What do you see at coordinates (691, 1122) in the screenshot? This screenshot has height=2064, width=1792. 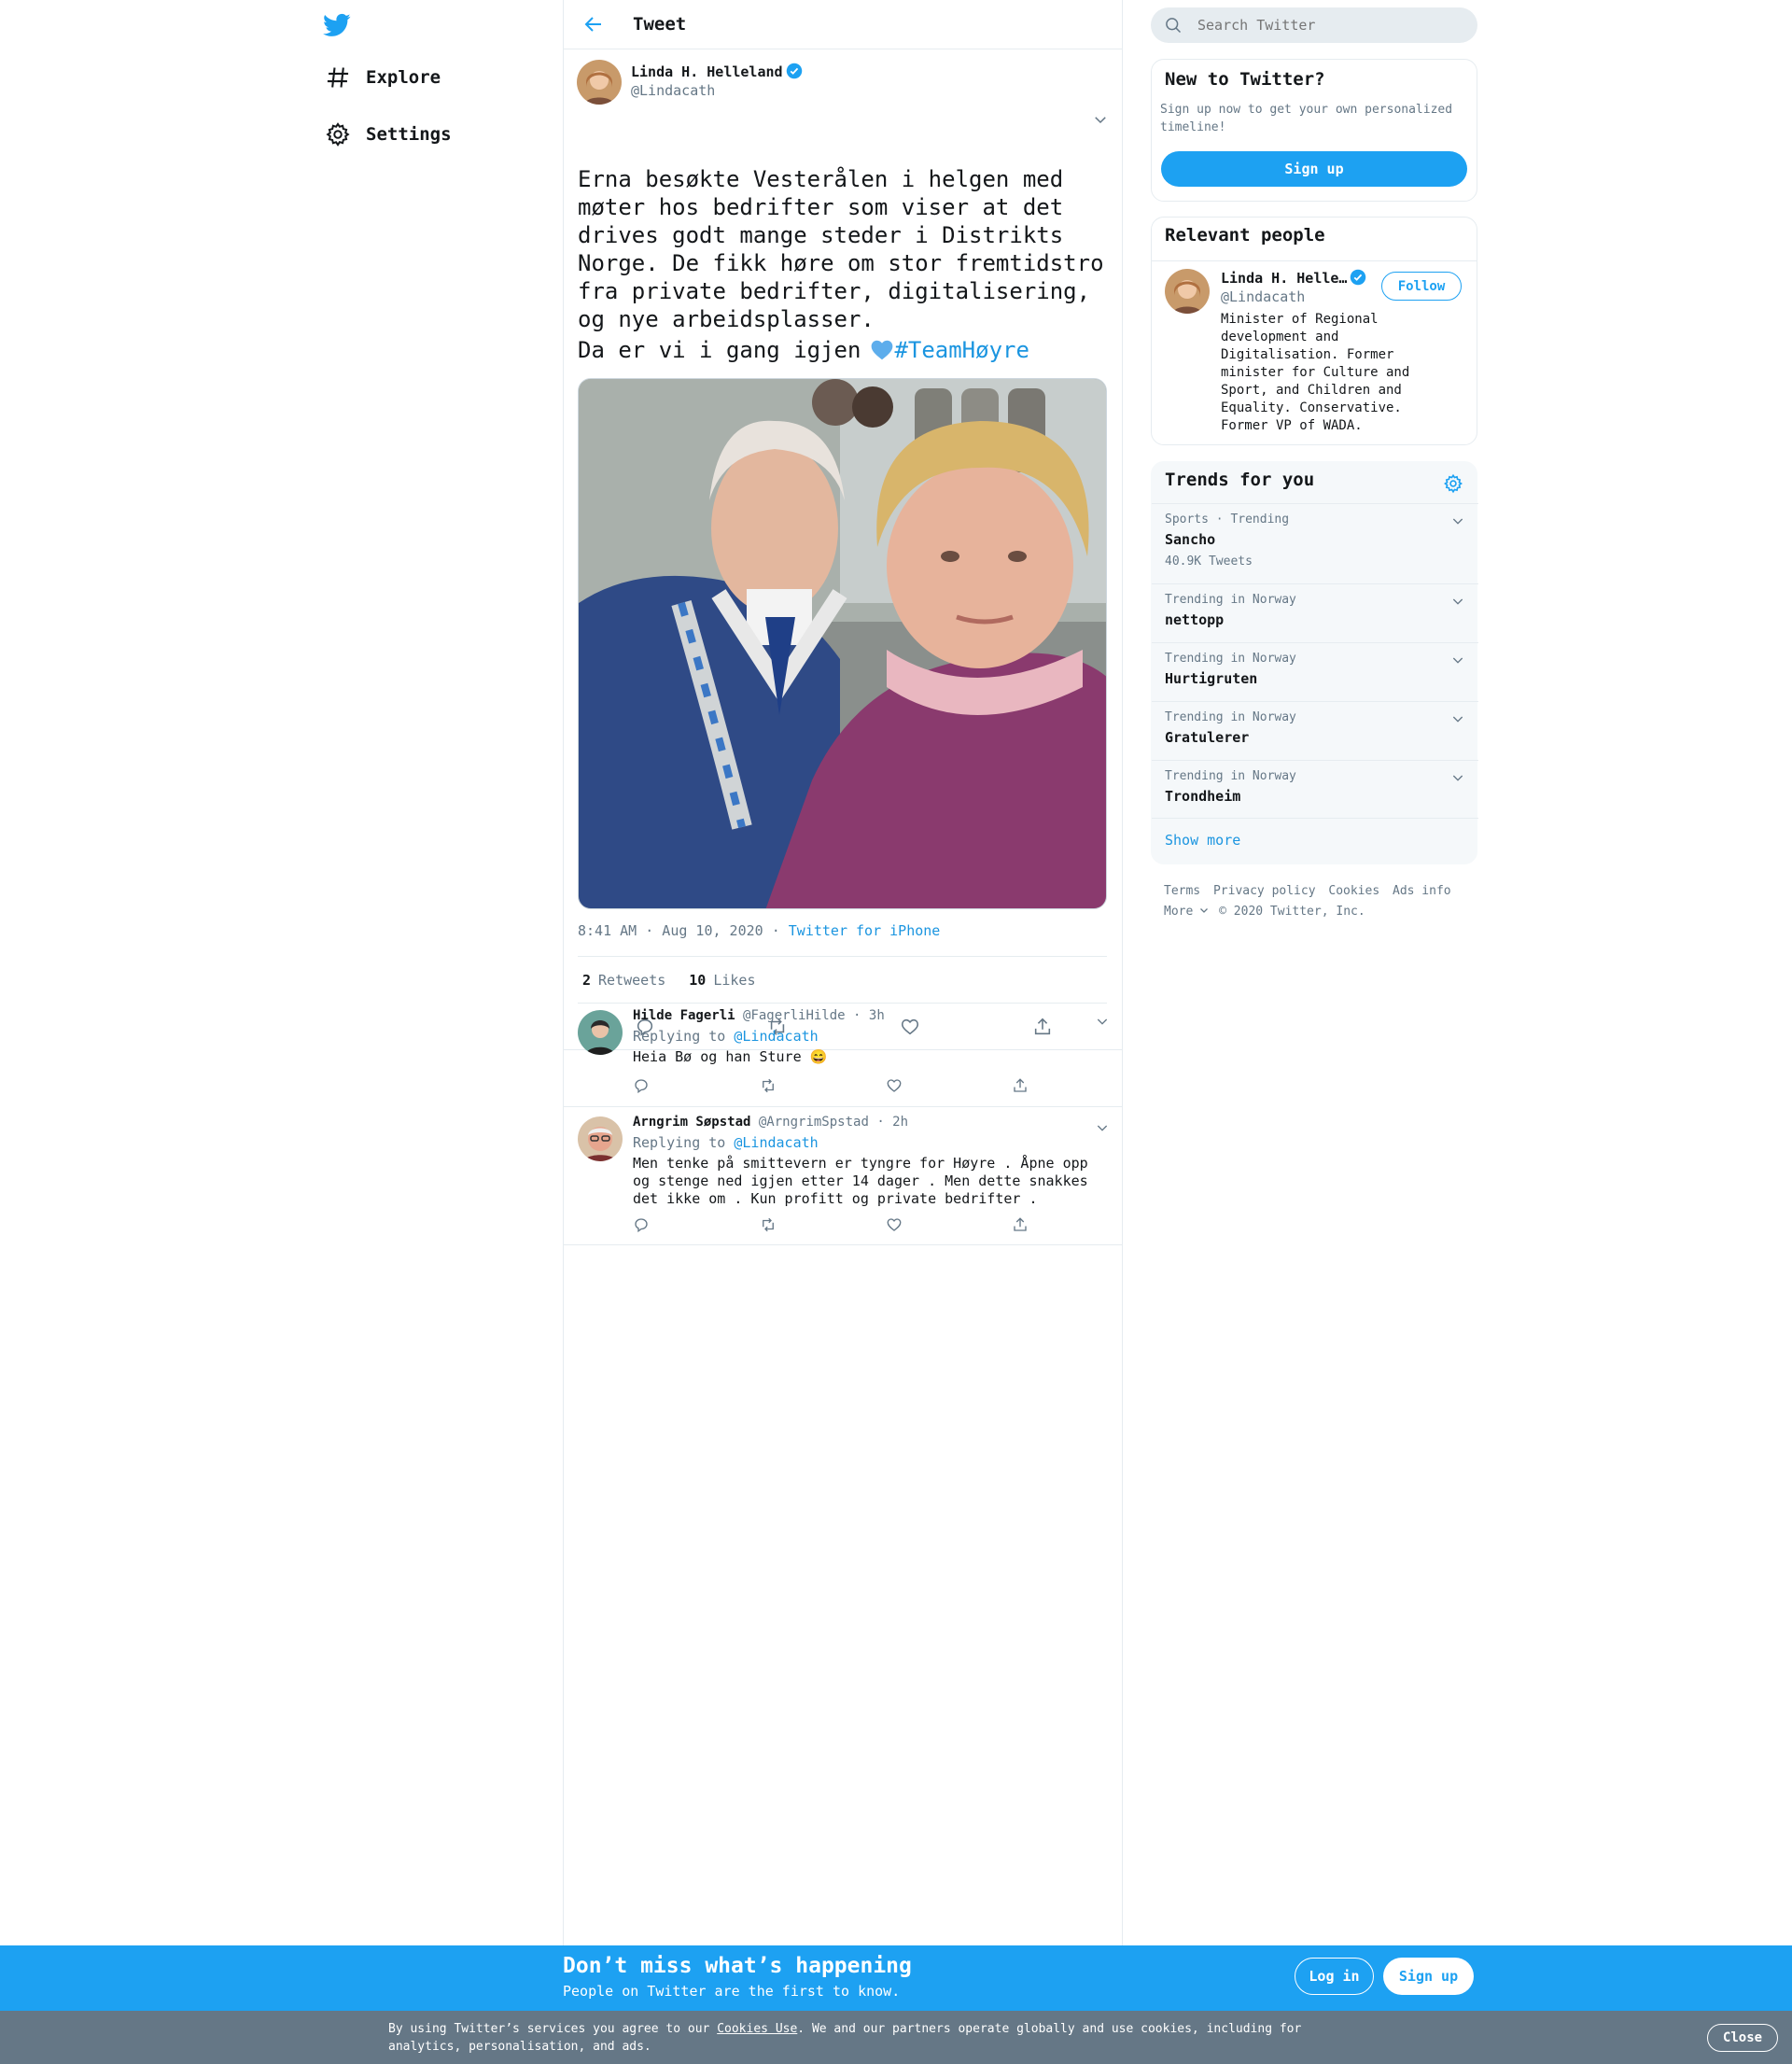 I see `reply-author-name: Arngrim Søpstad` at bounding box center [691, 1122].